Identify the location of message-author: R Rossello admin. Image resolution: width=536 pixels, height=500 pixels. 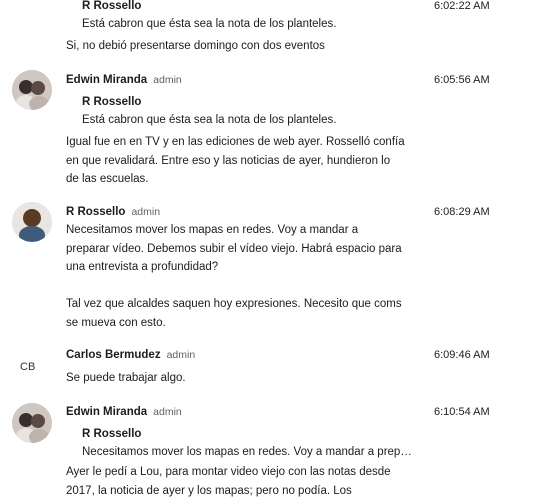
(113, 212).